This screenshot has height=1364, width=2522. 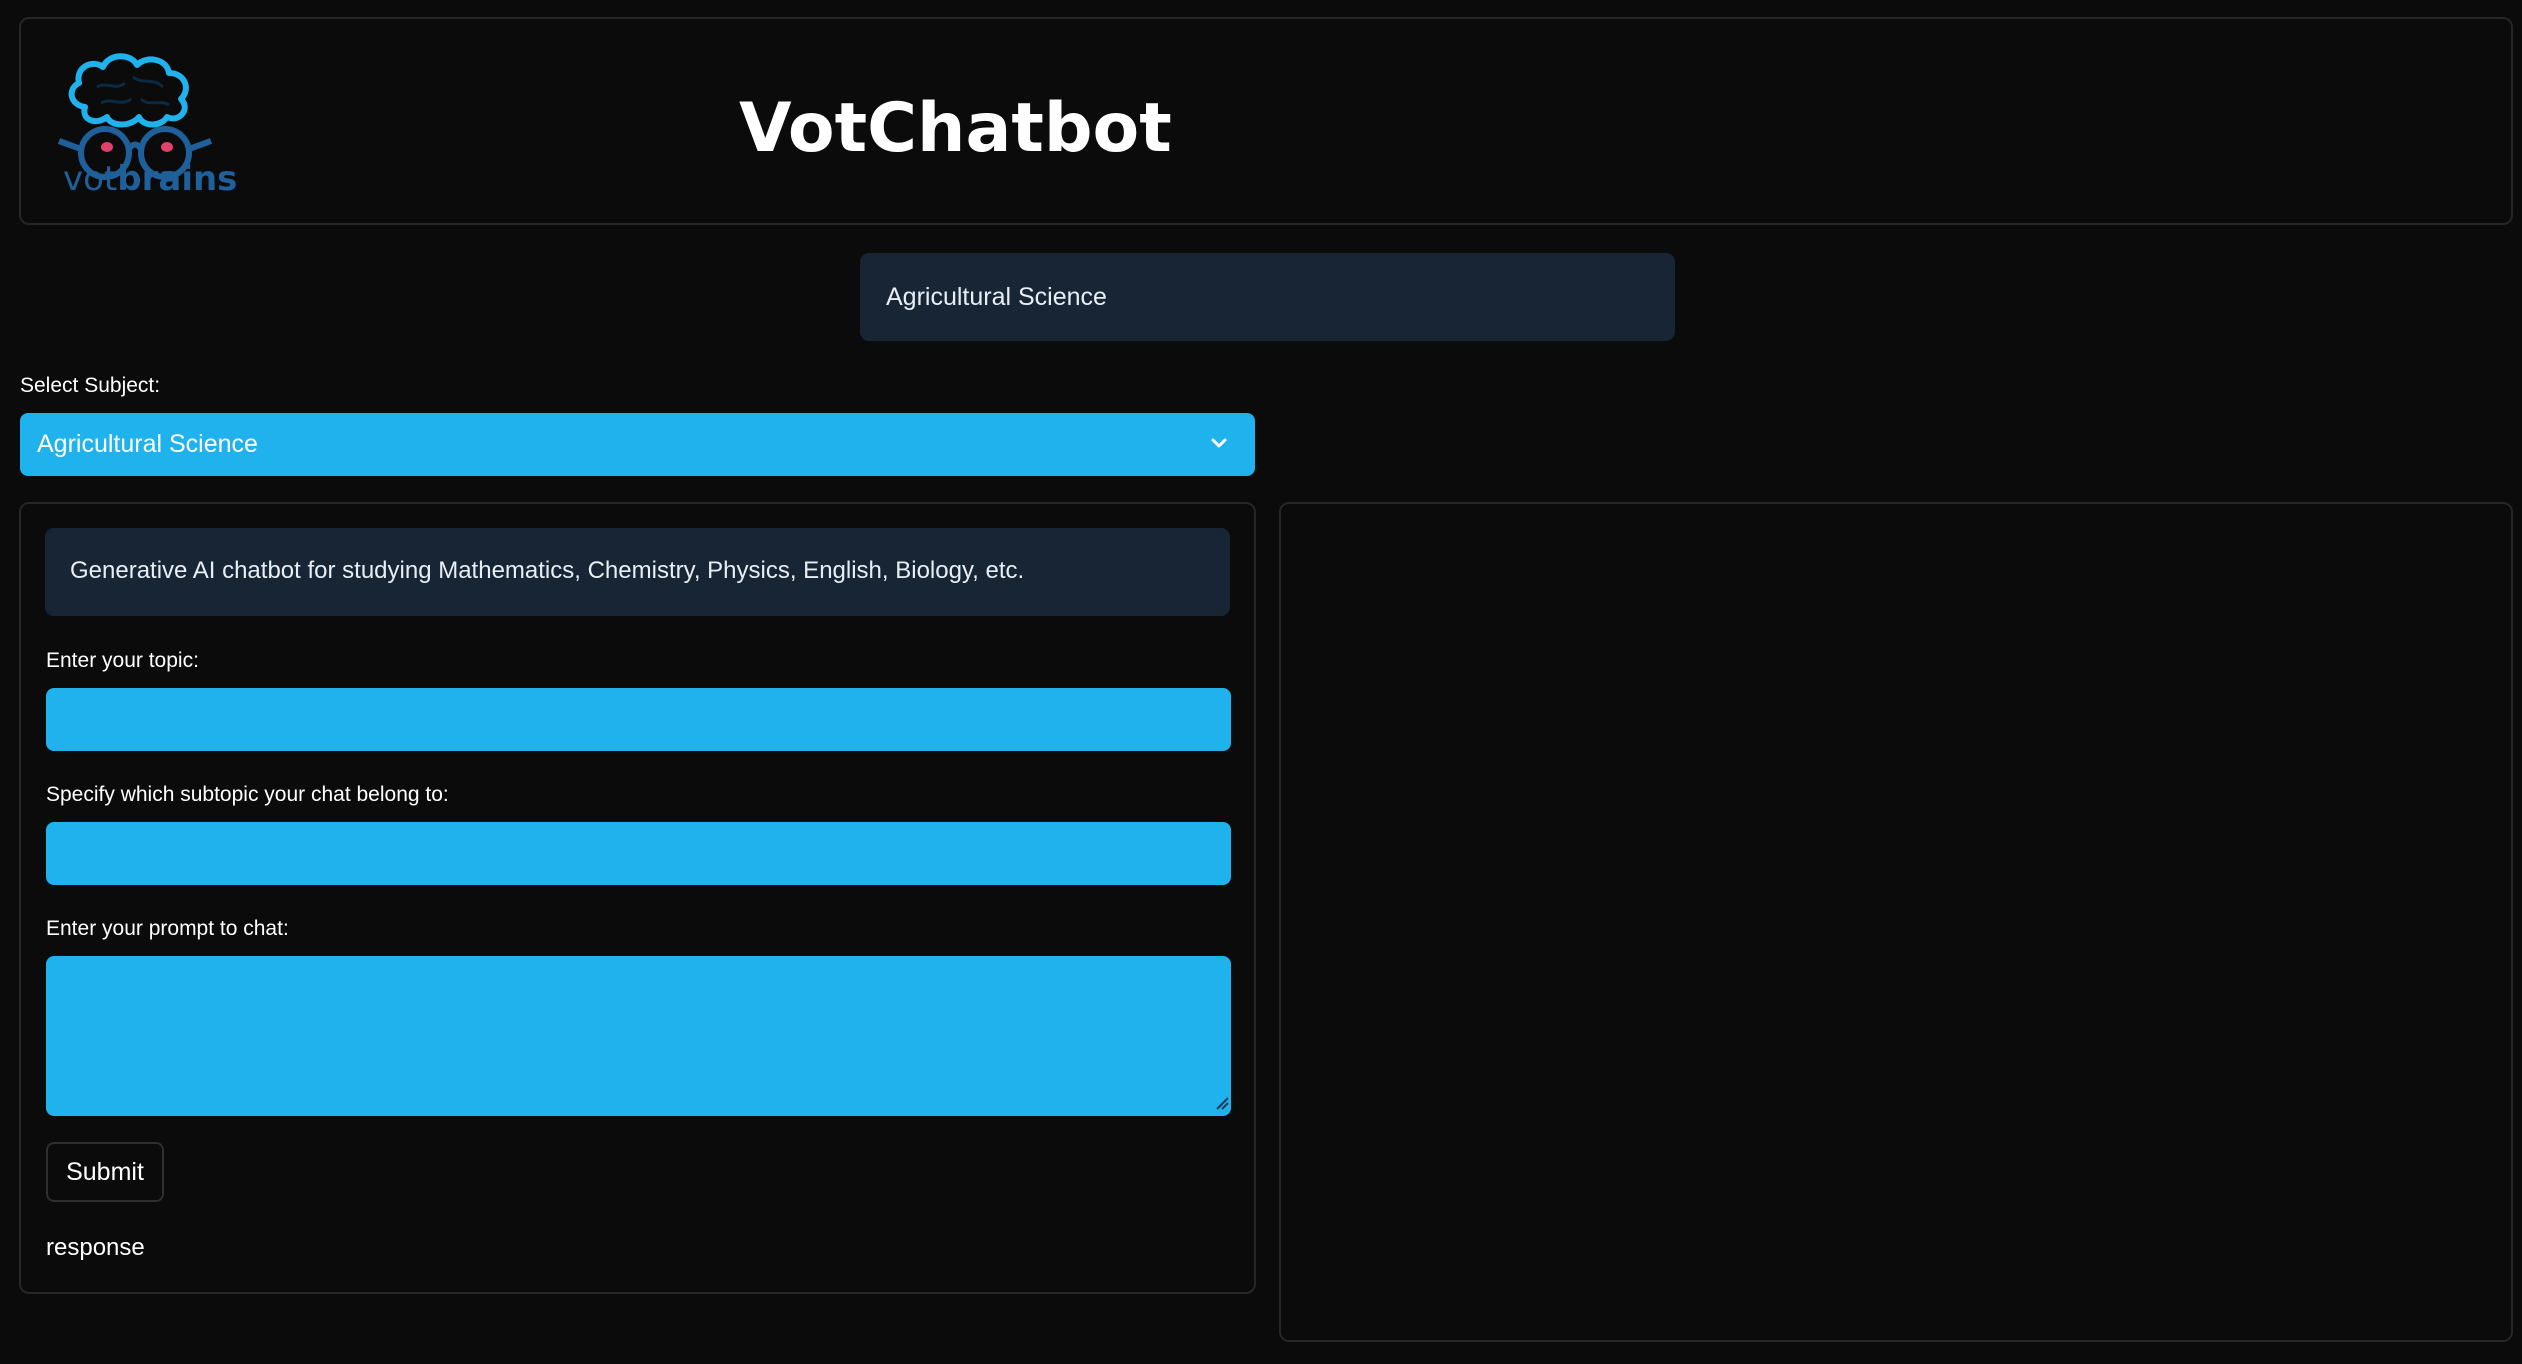 I want to click on select-subject-label: Select Subject:, so click(x=90, y=385).